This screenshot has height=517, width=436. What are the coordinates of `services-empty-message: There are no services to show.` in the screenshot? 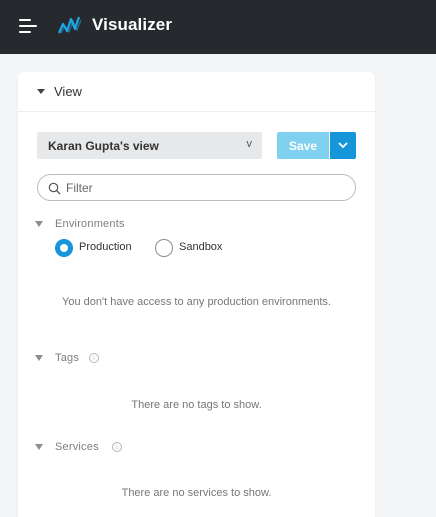 It's located at (196, 493).